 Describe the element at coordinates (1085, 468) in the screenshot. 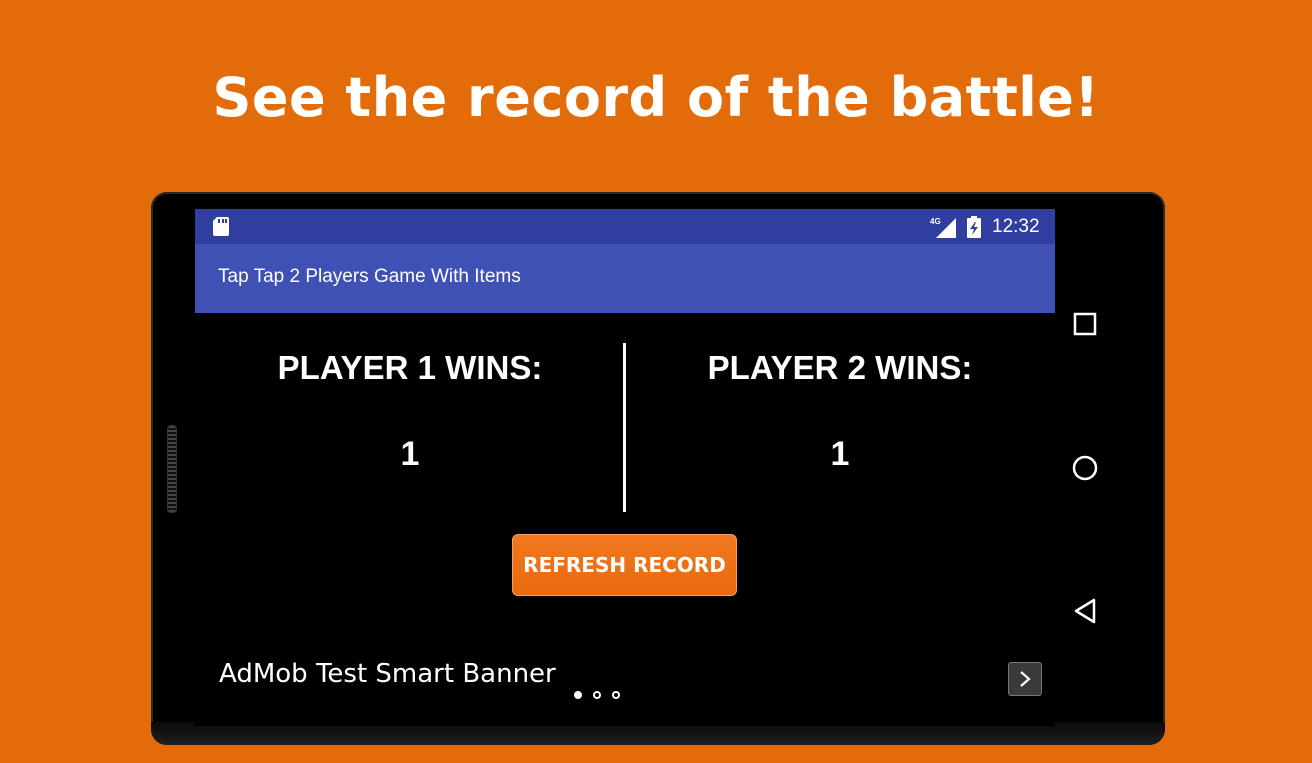

I see `home-icon` at that location.